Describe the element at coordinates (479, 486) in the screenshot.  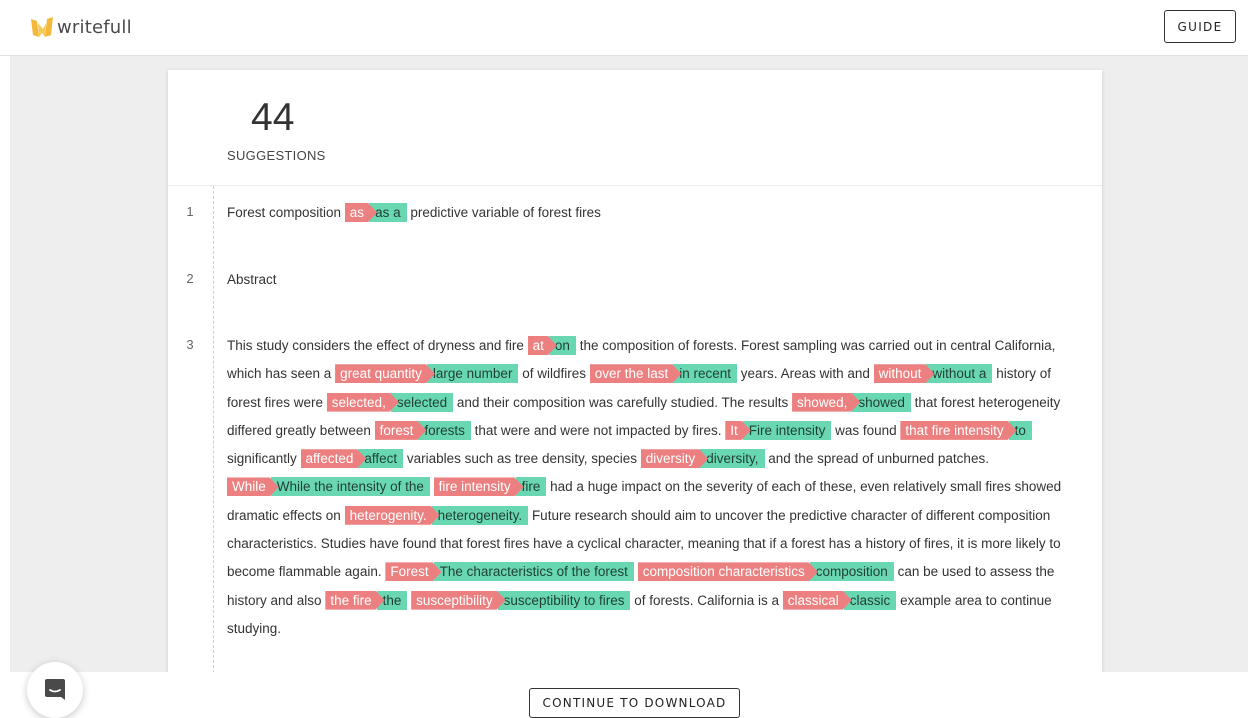
I see `suggestion-deletion: fire intensity` at that location.